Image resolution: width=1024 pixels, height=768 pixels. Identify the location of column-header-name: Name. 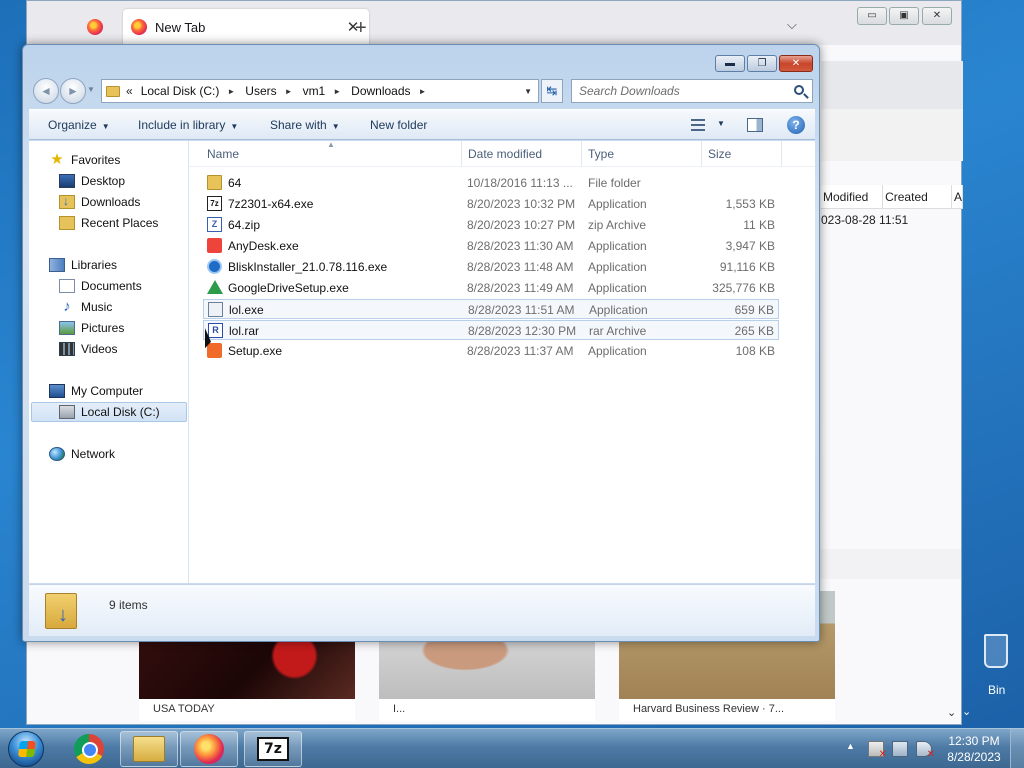
(223, 154).